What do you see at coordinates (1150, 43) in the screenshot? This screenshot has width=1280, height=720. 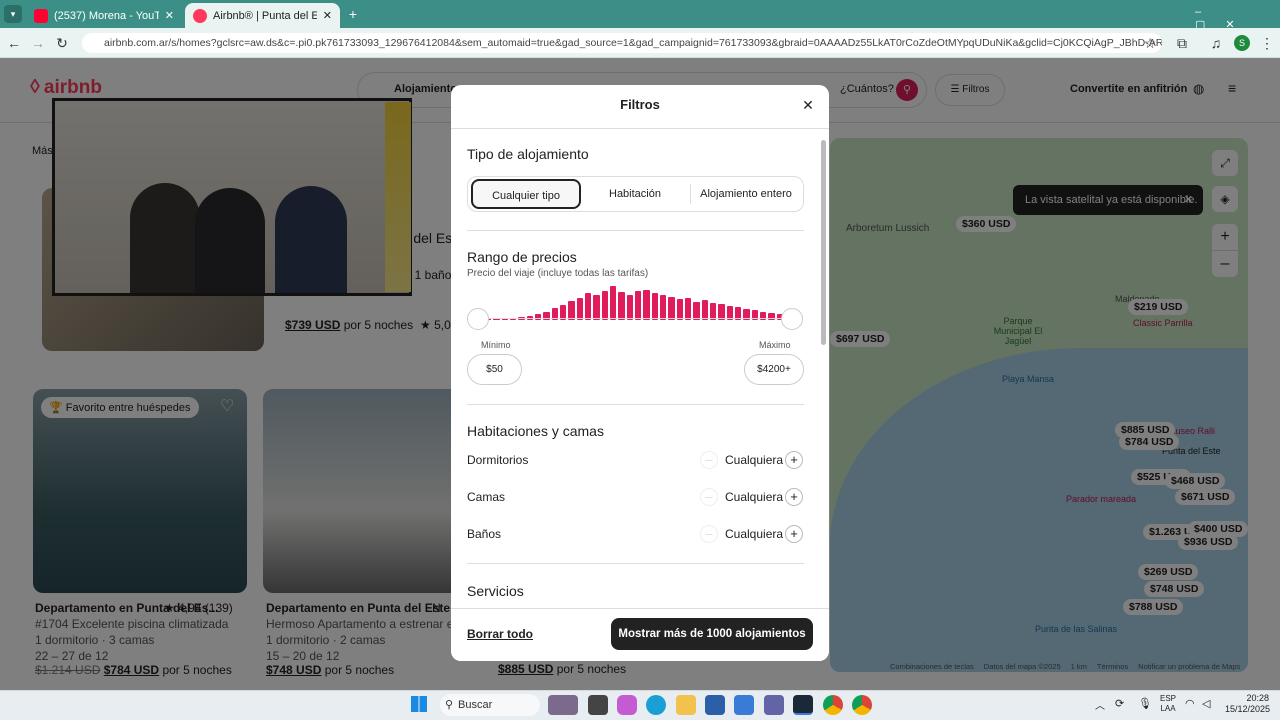 I see `bookmark-star-icon: ☆` at bounding box center [1150, 43].